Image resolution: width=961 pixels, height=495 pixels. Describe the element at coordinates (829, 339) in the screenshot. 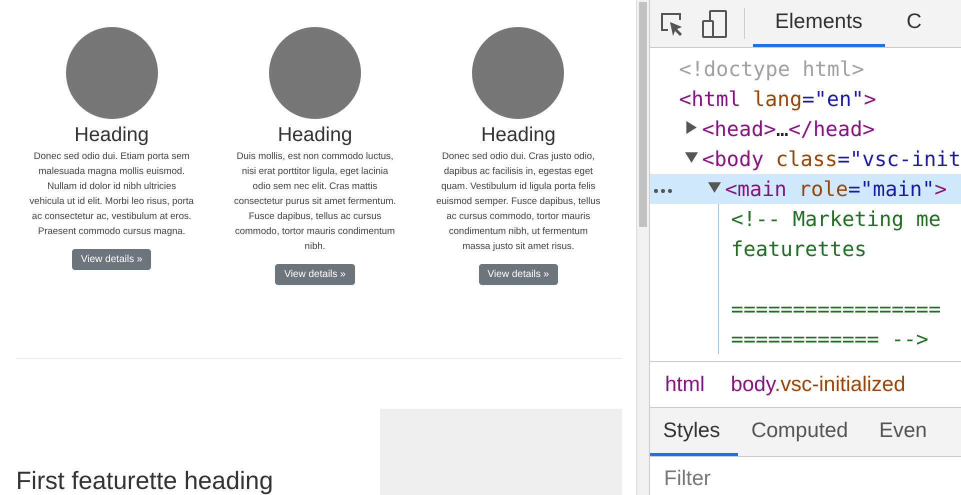

I see `html-comment-line: ============ -->` at that location.